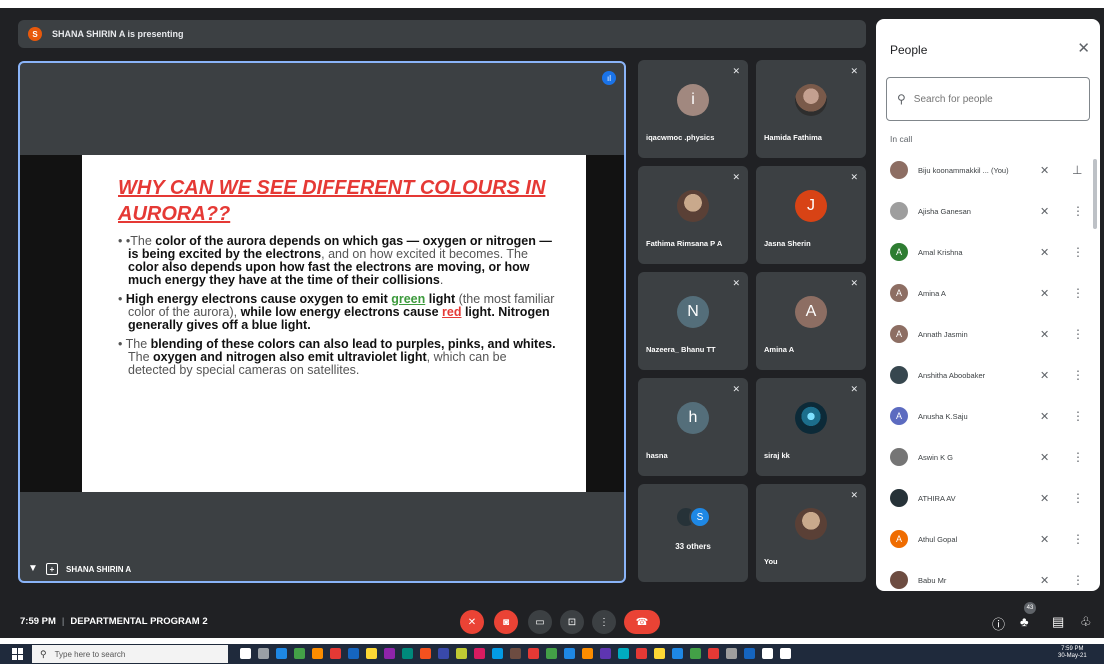 This screenshot has width=1104, height=664. What do you see at coordinates (998, 623) in the screenshot?
I see `info-icon: ⓘ` at bounding box center [998, 623].